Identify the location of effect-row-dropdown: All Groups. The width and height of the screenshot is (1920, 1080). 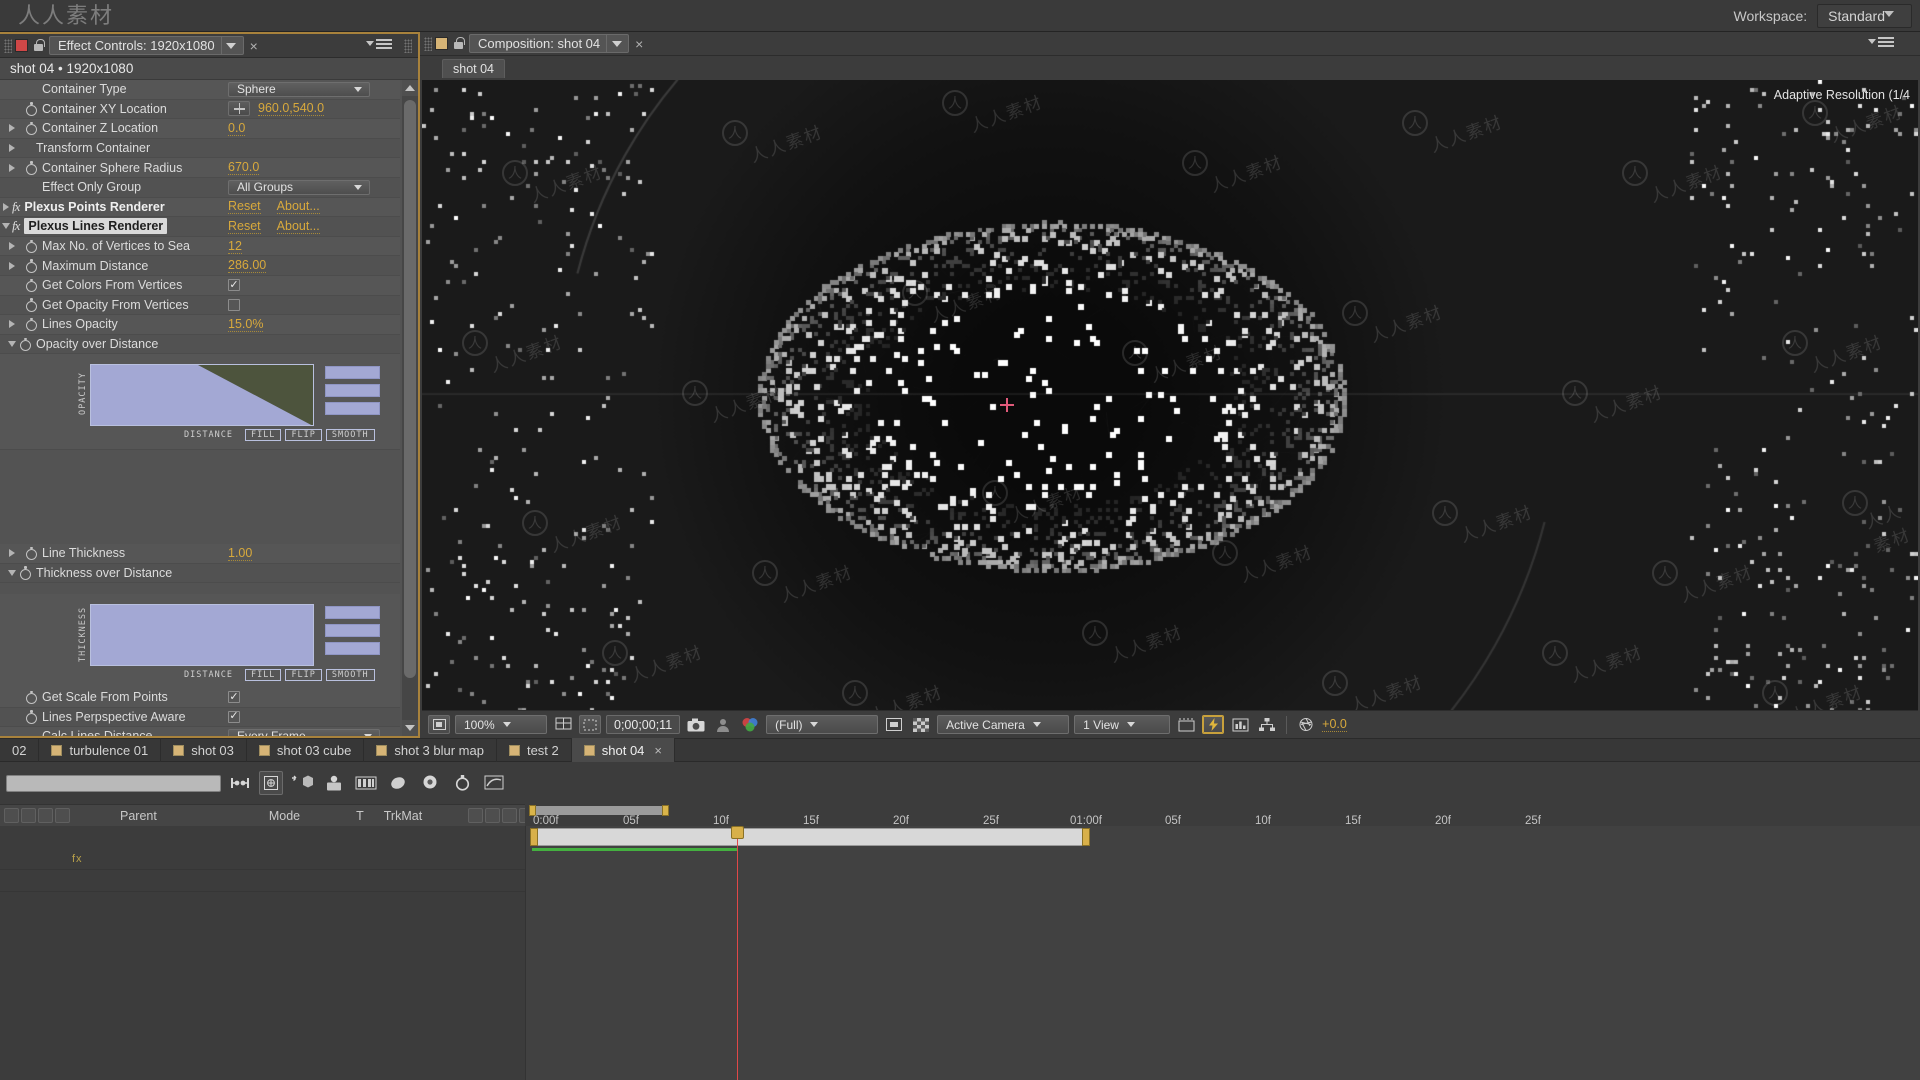
(299, 187).